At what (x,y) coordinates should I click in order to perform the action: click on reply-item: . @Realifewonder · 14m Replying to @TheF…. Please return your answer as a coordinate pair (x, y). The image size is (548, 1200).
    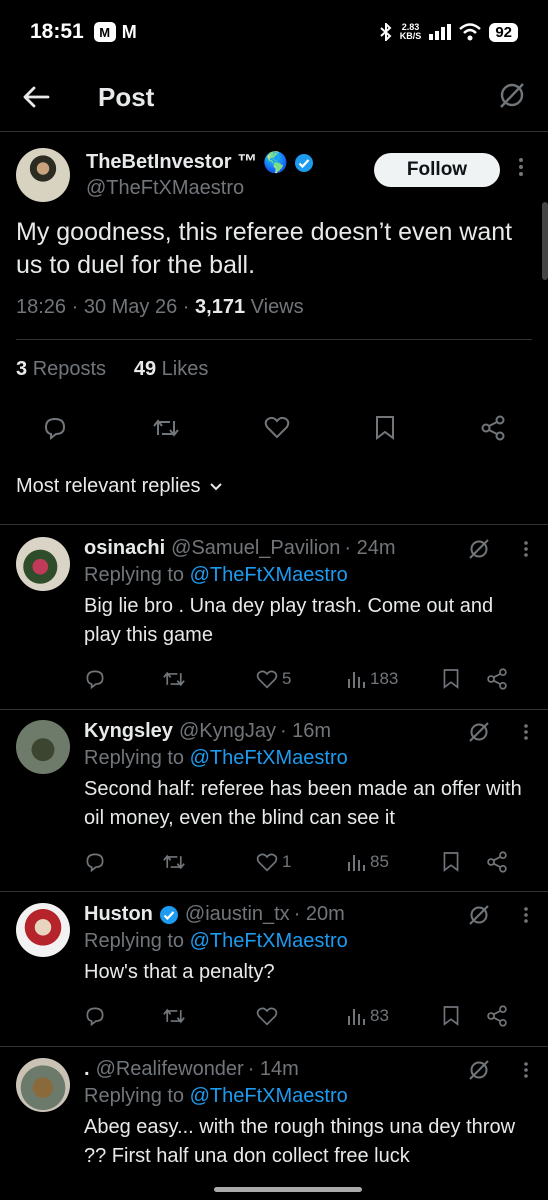
    Looking at the image, I should click on (274, 1114).